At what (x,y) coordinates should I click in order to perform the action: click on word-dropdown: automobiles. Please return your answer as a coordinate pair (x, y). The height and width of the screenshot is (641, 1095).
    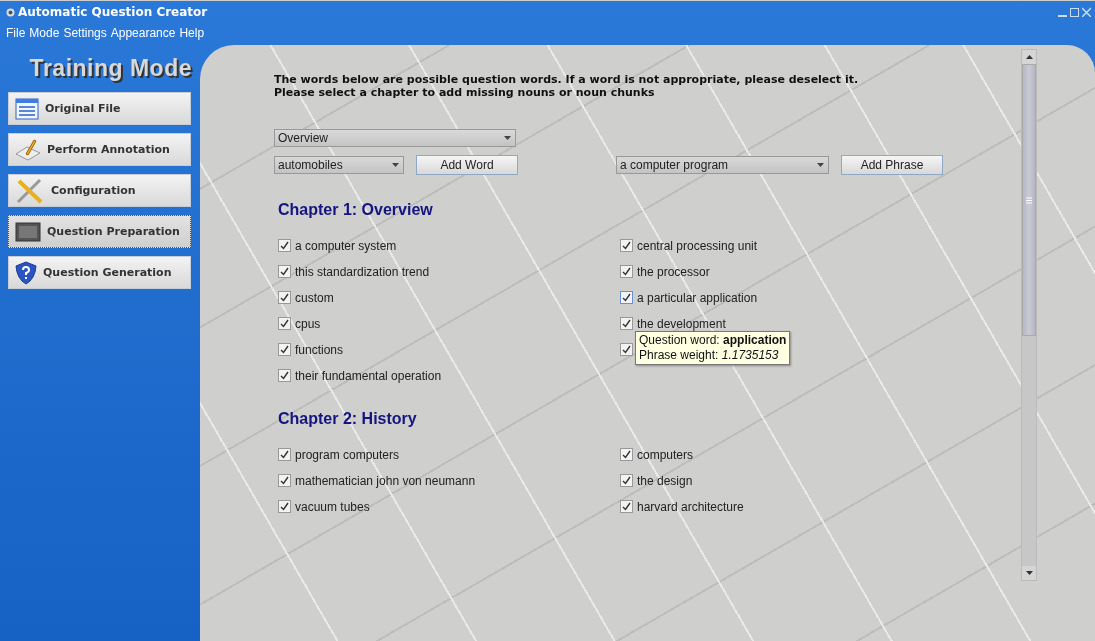
    Looking at the image, I should click on (339, 165).